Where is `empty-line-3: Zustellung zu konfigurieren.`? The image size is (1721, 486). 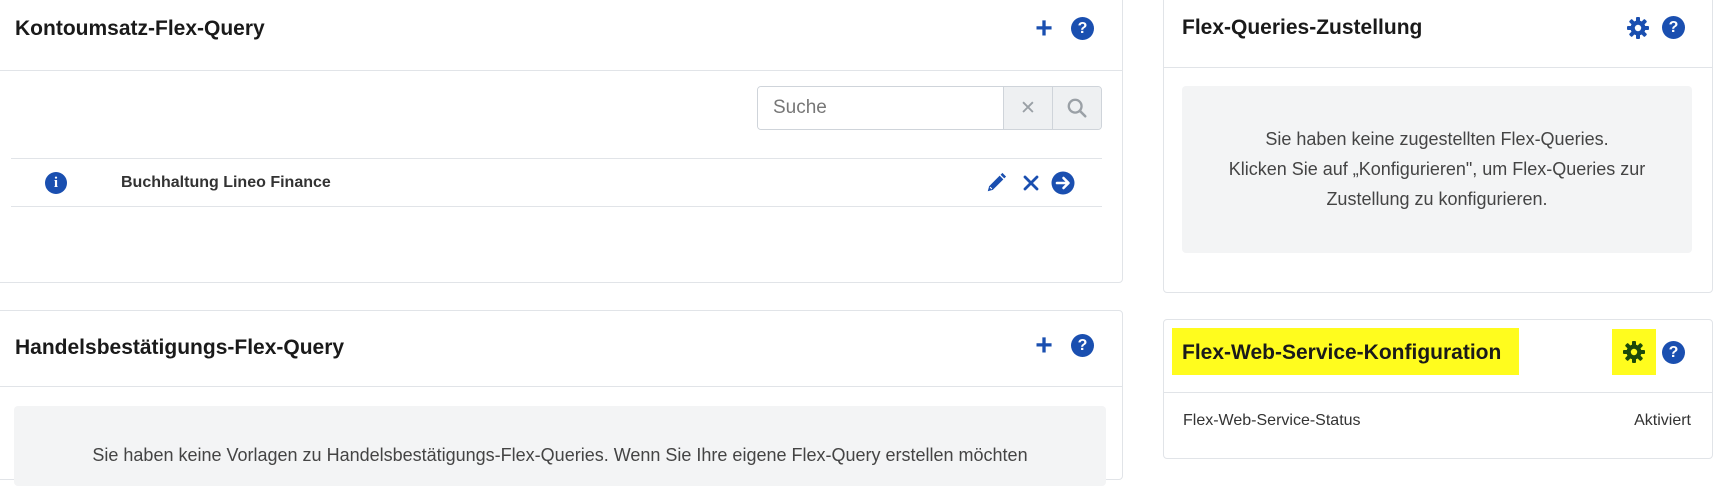
empty-line-3: Zustellung zu konfigurieren. is located at coordinates (1437, 199).